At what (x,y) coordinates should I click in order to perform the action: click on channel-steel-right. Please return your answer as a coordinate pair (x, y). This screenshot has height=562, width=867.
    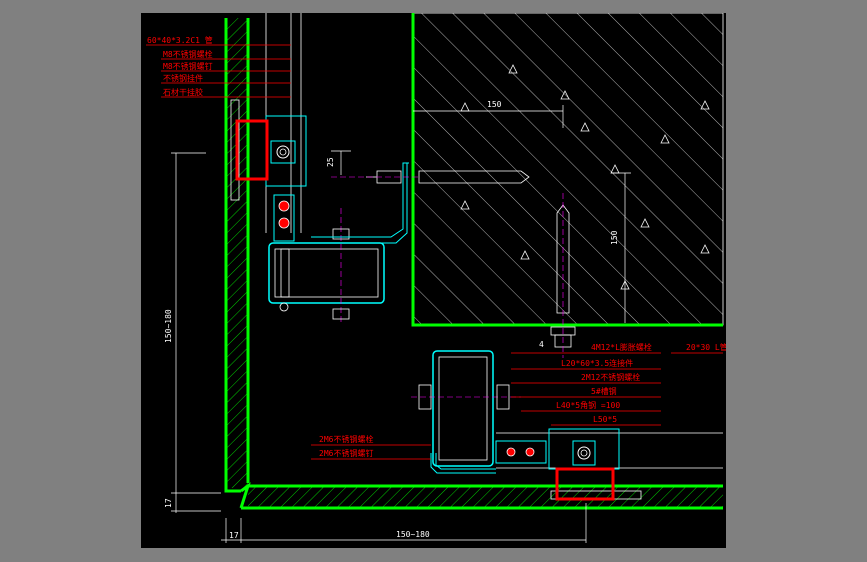
    Looking at the image, I should click on (466, 408).